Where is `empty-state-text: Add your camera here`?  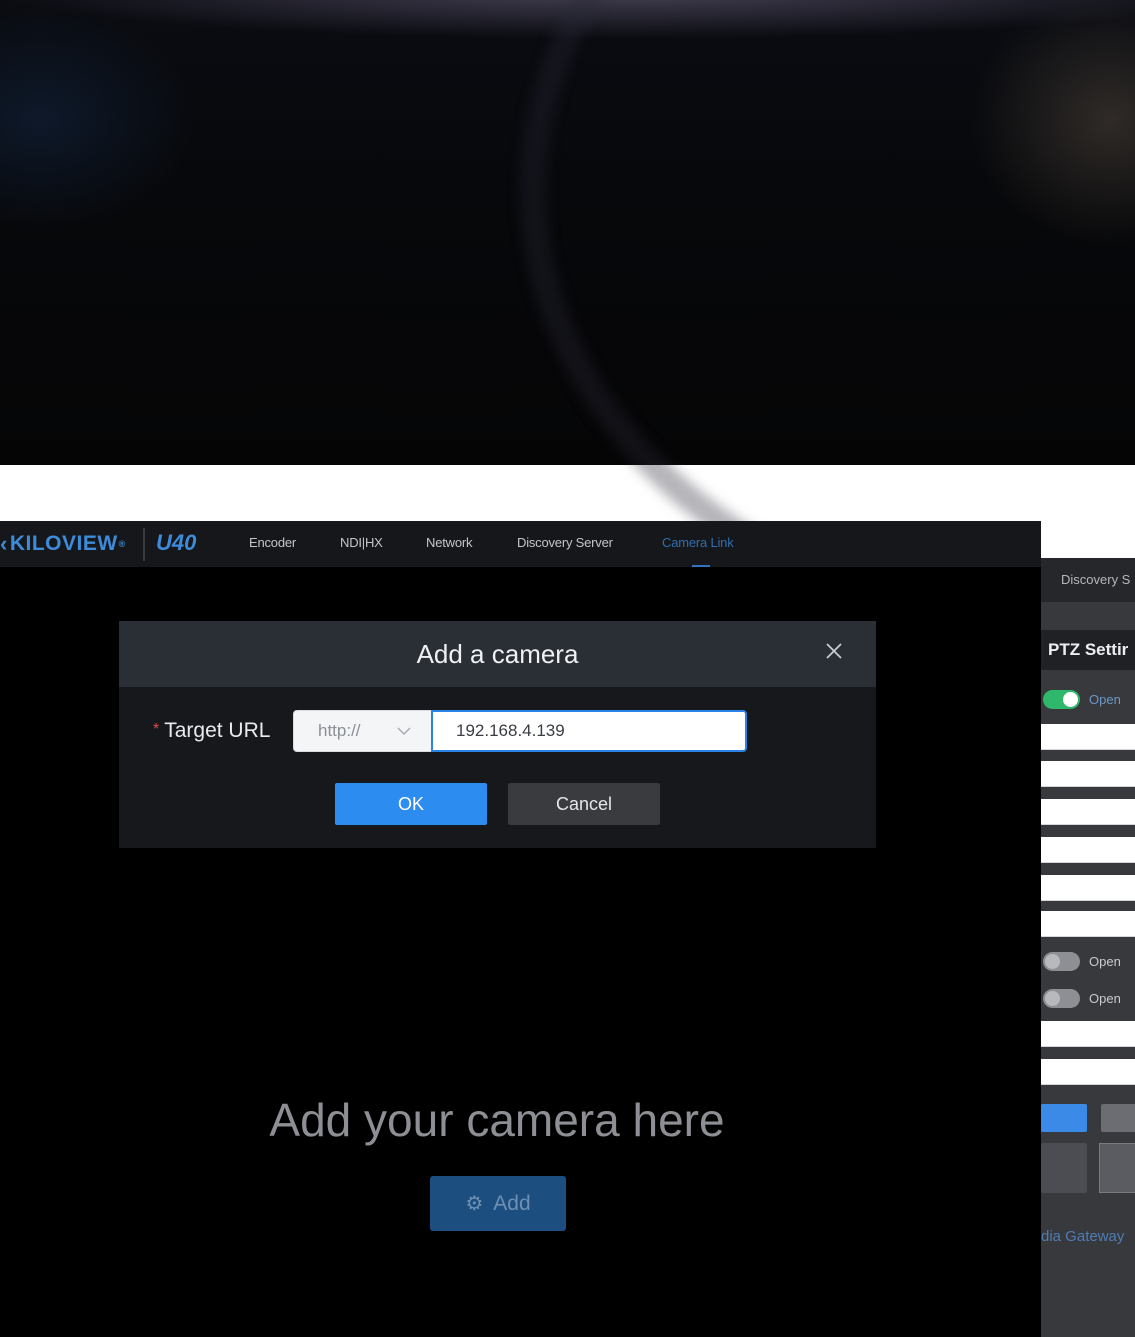 empty-state-text: Add your camera here is located at coordinates (497, 1120).